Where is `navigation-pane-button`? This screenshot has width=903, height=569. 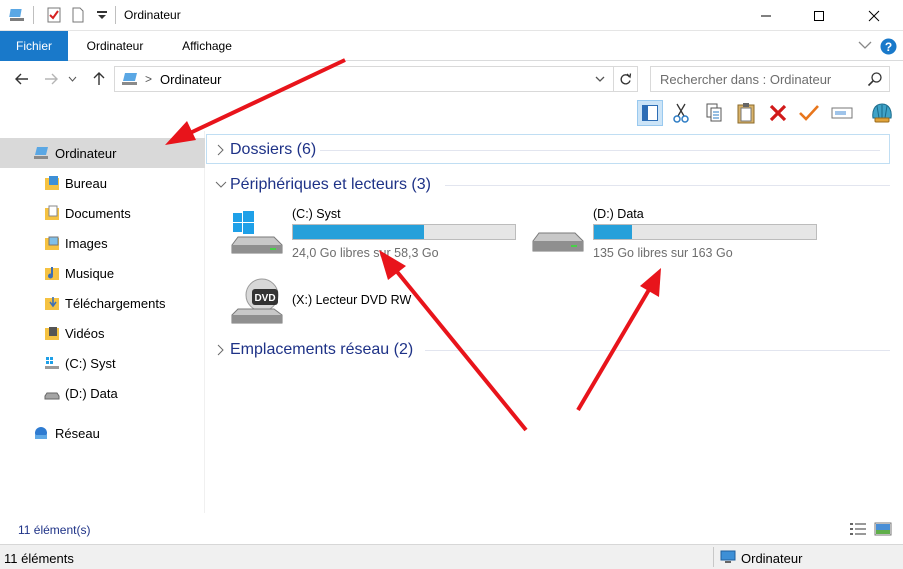 navigation-pane-button is located at coordinates (650, 113).